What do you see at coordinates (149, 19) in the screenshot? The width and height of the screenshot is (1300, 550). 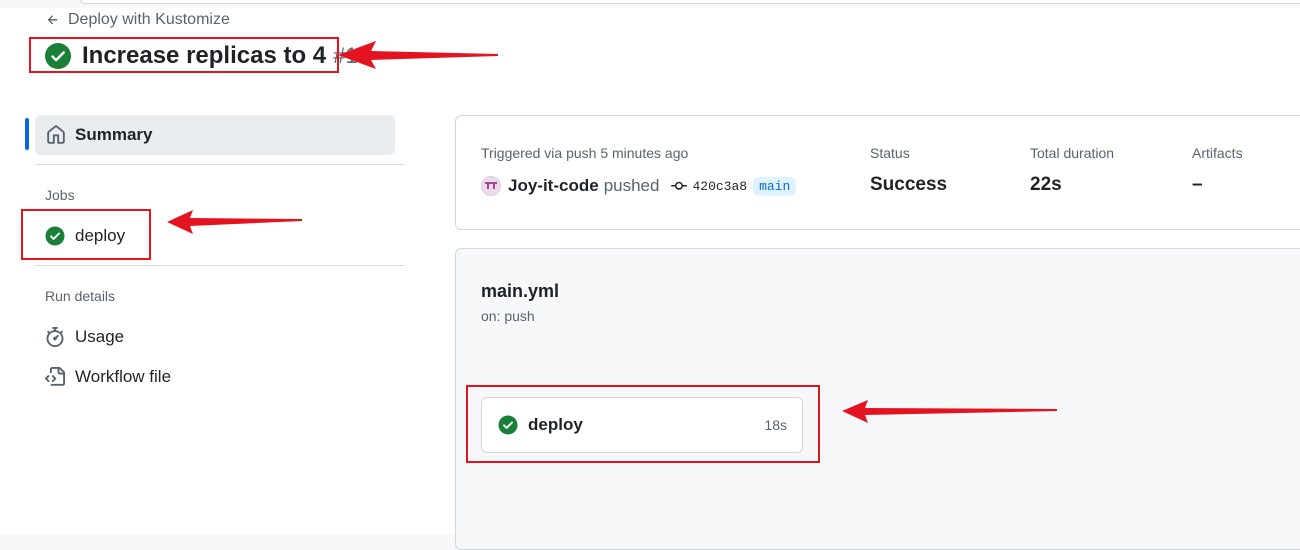 I see `back-link-label: Deploy with Kustomize` at bounding box center [149, 19].